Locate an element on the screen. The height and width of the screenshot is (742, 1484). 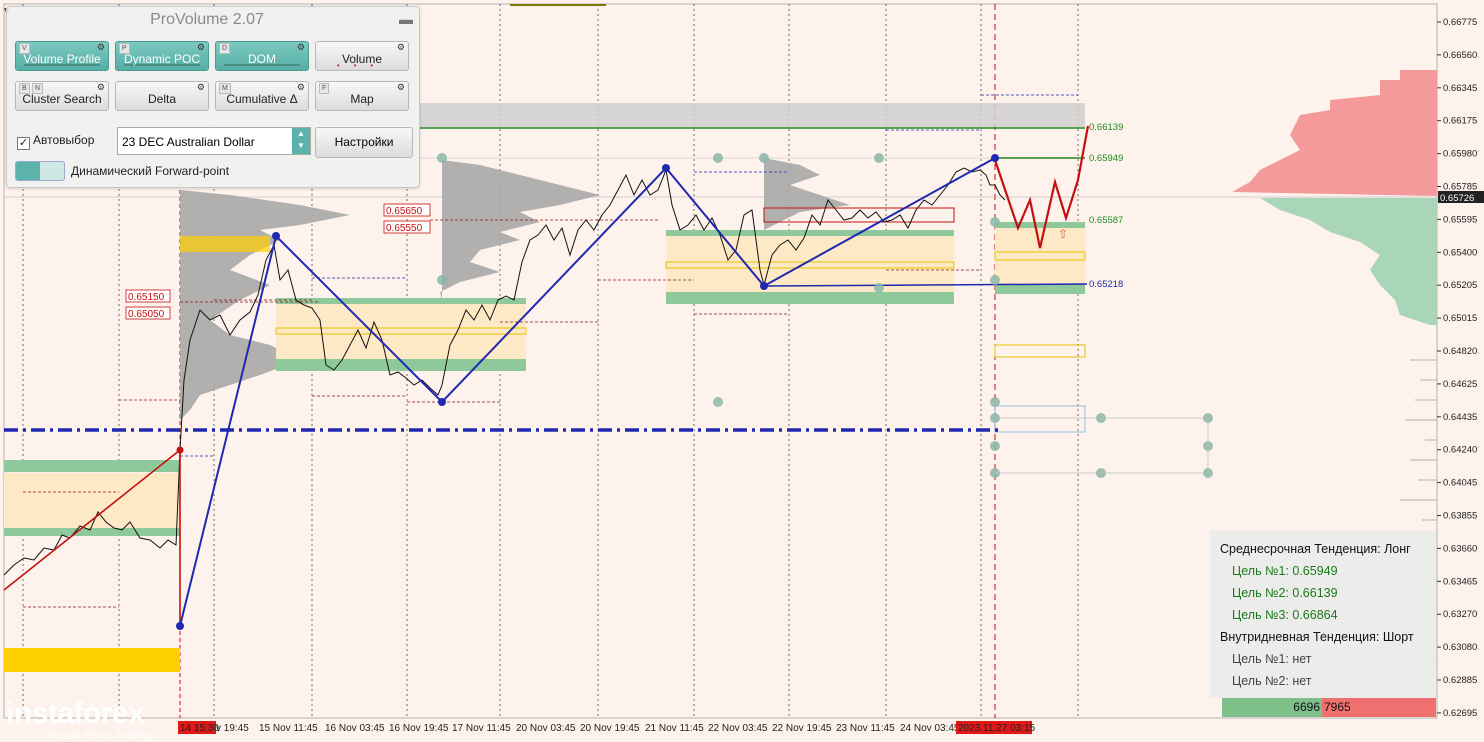
tool-button-volume: ⚙ Volume ••• is located at coordinates (362, 56).